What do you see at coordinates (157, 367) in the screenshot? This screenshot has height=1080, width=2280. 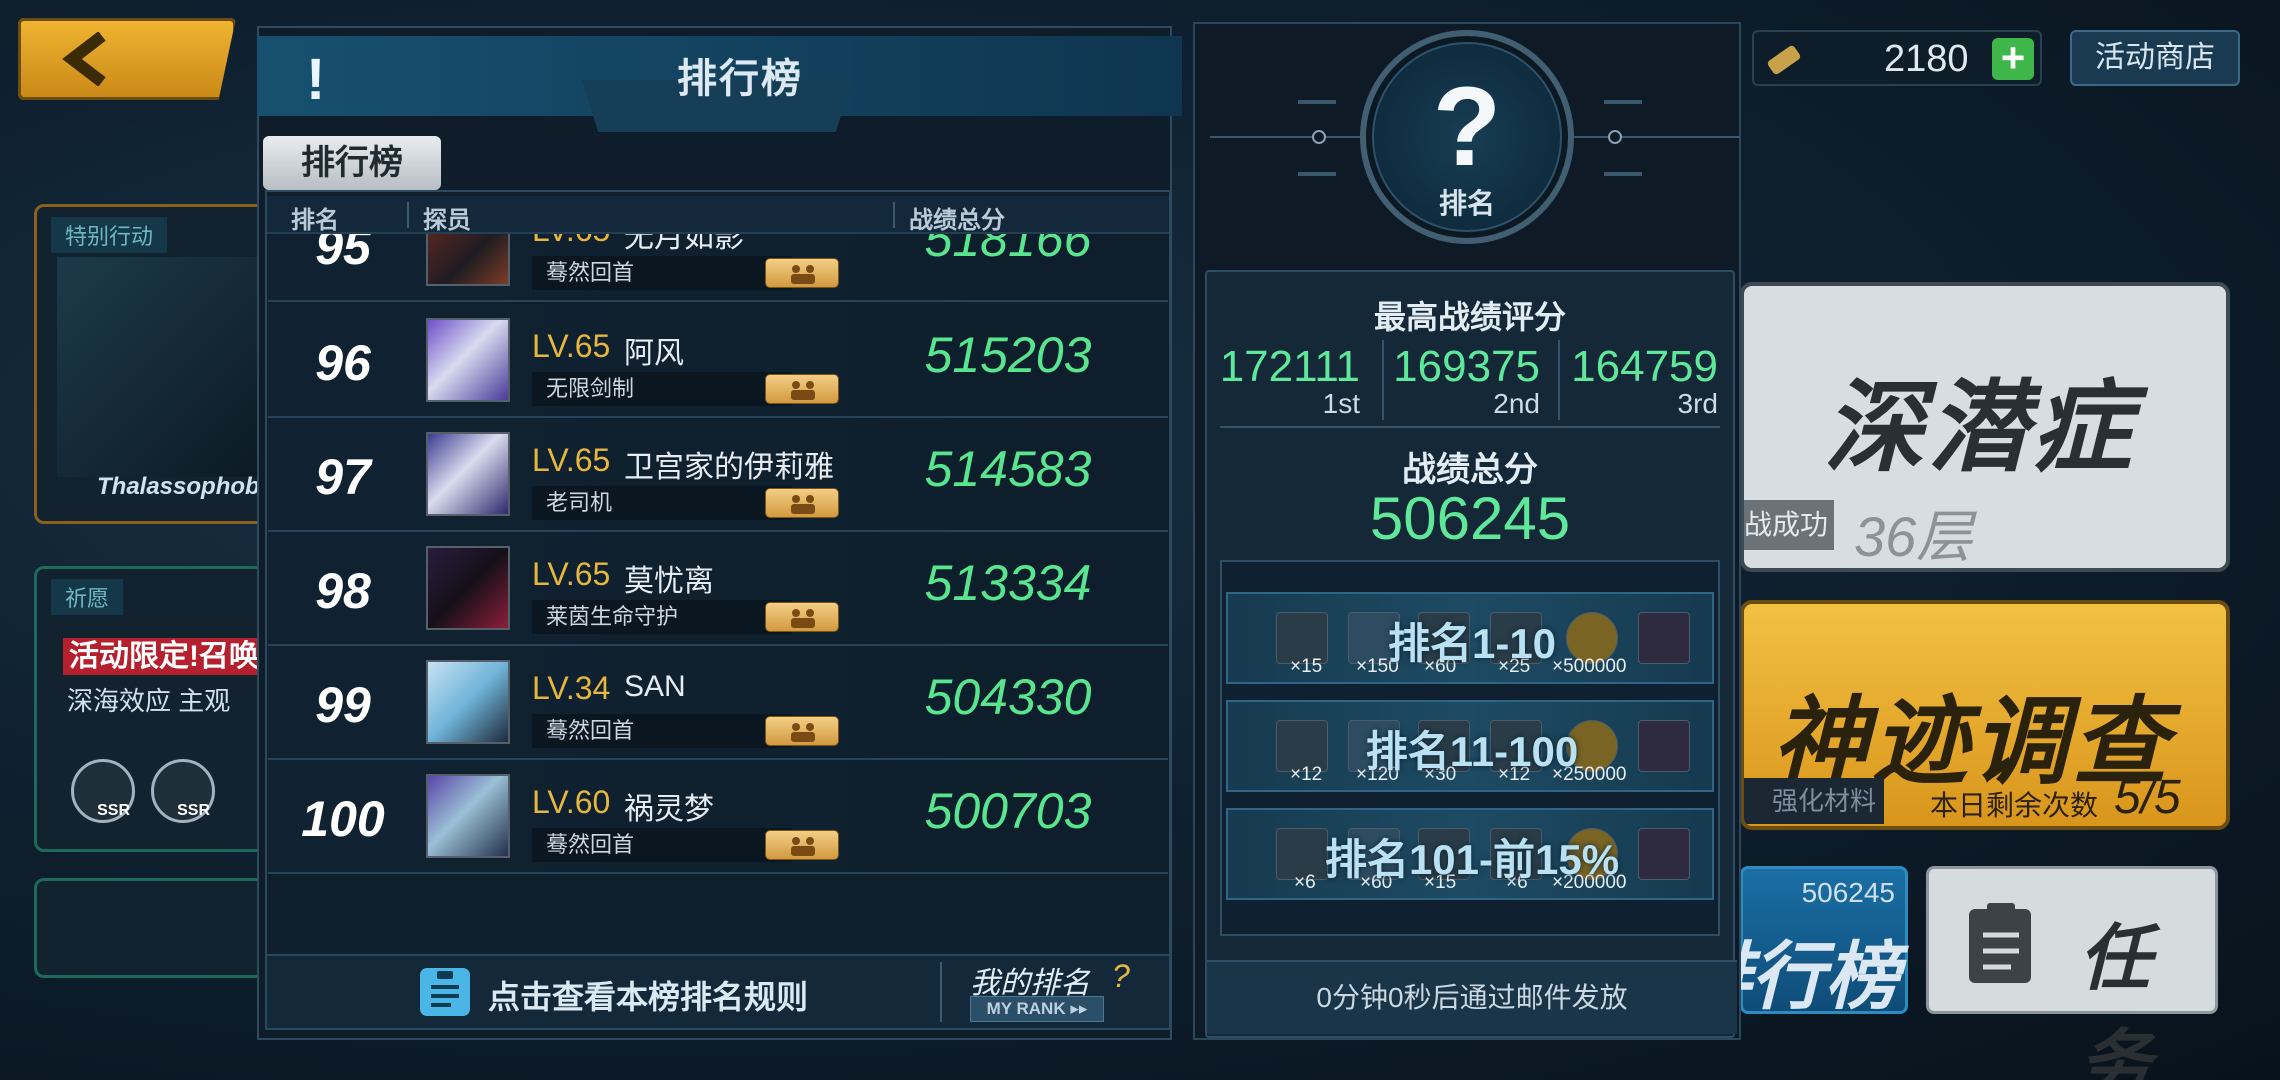 I see `special-operation-art` at bounding box center [157, 367].